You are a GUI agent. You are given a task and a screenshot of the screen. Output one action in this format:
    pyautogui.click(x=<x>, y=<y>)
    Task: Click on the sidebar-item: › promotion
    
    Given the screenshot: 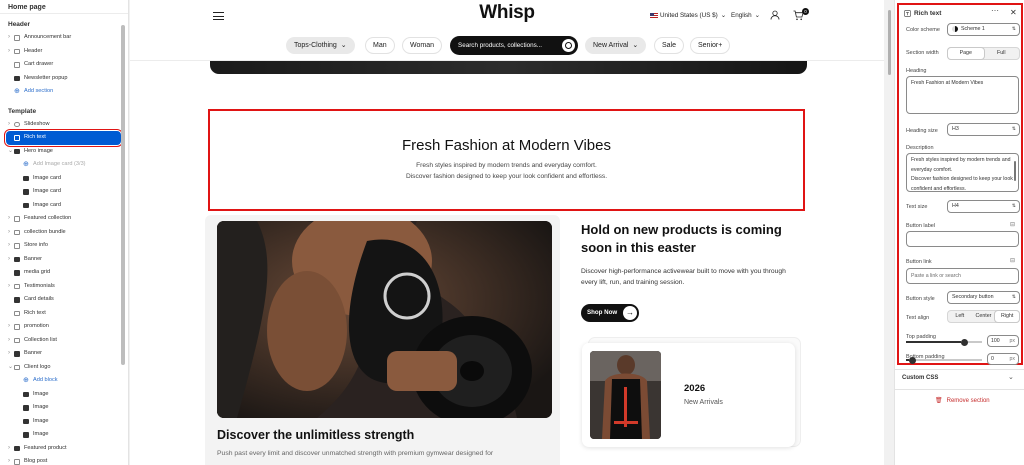 What is the action you would take?
    pyautogui.click(x=64, y=327)
    